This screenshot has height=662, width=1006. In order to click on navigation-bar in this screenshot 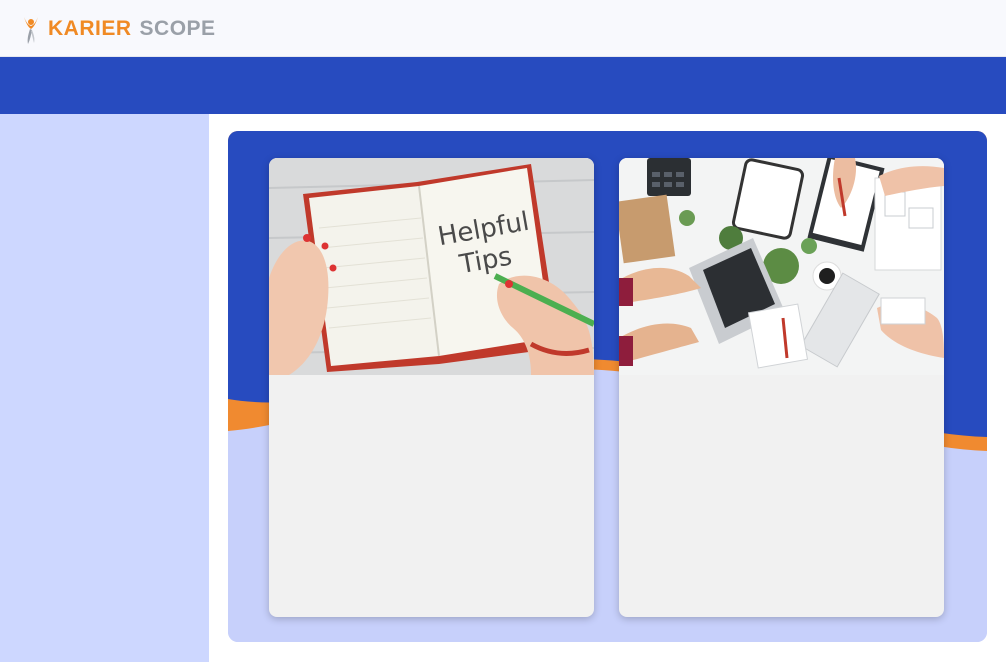, I will do `click(503, 85)`.